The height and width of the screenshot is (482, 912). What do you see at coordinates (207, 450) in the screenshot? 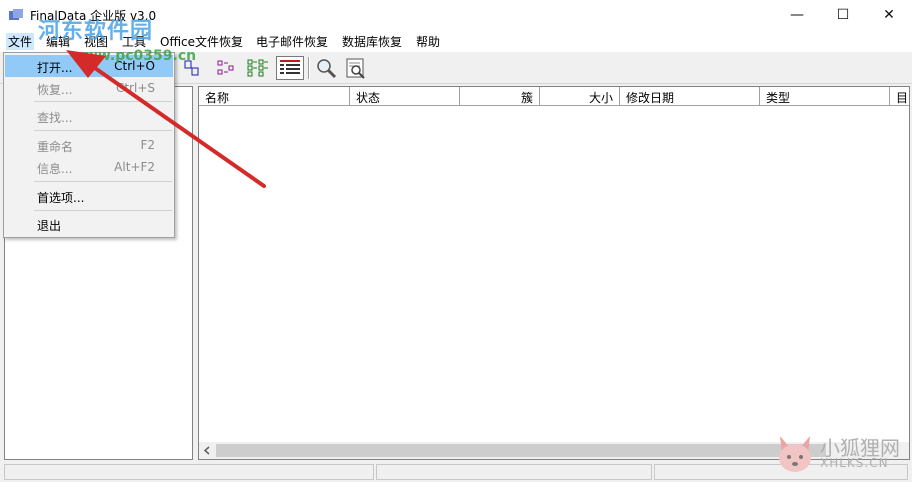
I see `scroll-left-icon` at bounding box center [207, 450].